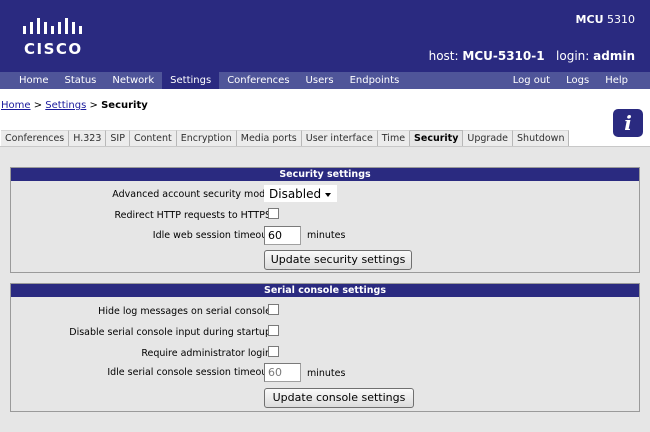 Image resolution: width=650 pixels, height=432 pixels. I want to click on update-console-settings-button: Update console settings, so click(339, 398).